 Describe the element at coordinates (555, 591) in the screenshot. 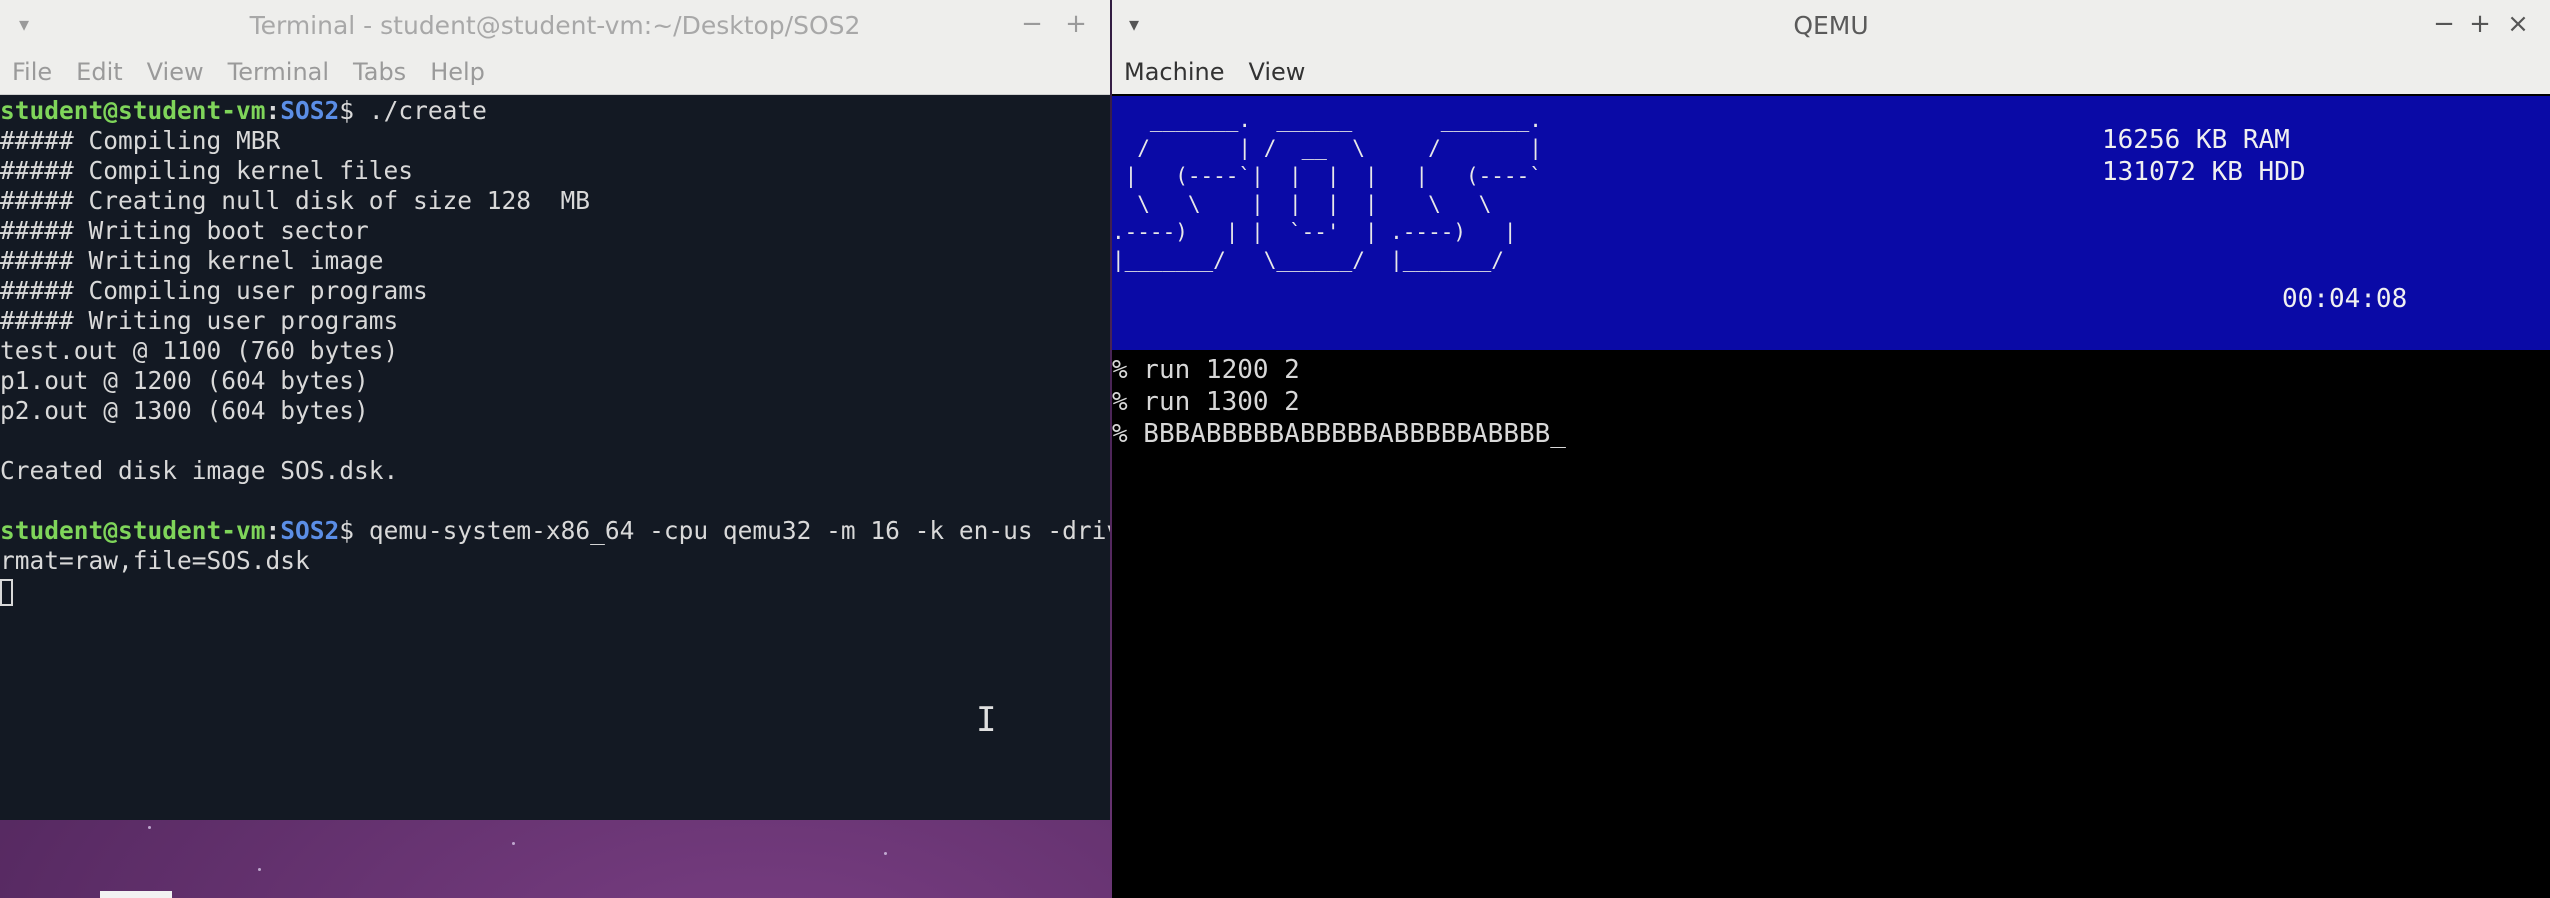

I see `cursor-line` at that location.